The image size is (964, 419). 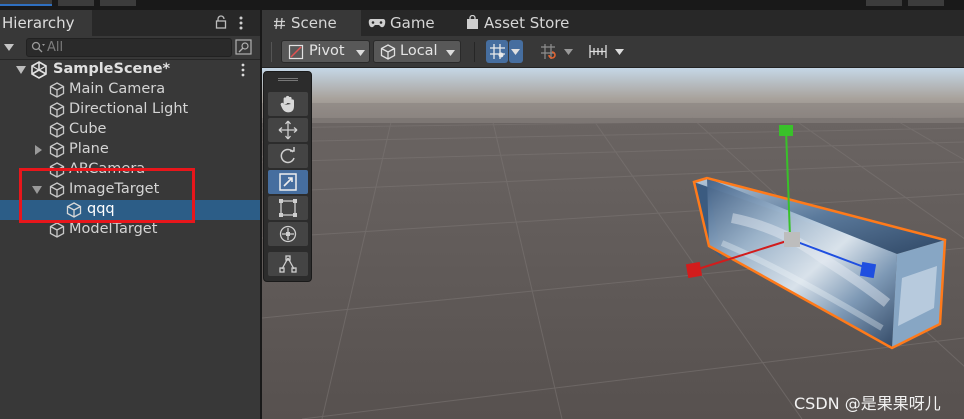 I want to click on tree-item-modeltarget: ModelTarget, so click(x=130, y=230).